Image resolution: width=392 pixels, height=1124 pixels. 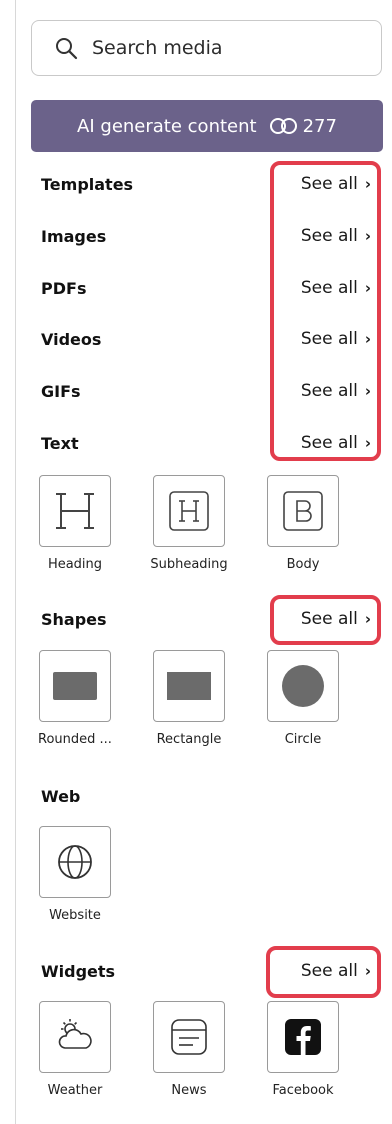 I want to click on text-tile-body: Body, so click(x=303, y=523).